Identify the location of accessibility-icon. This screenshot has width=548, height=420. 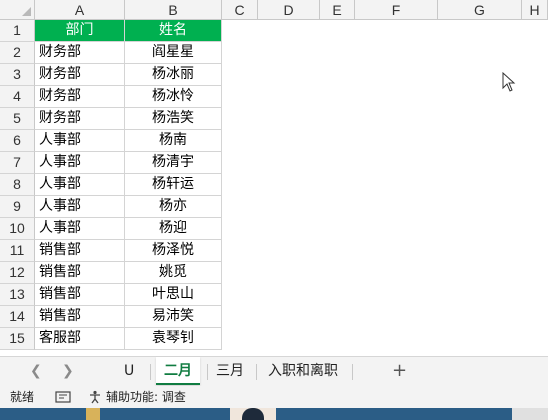
(95, 397).